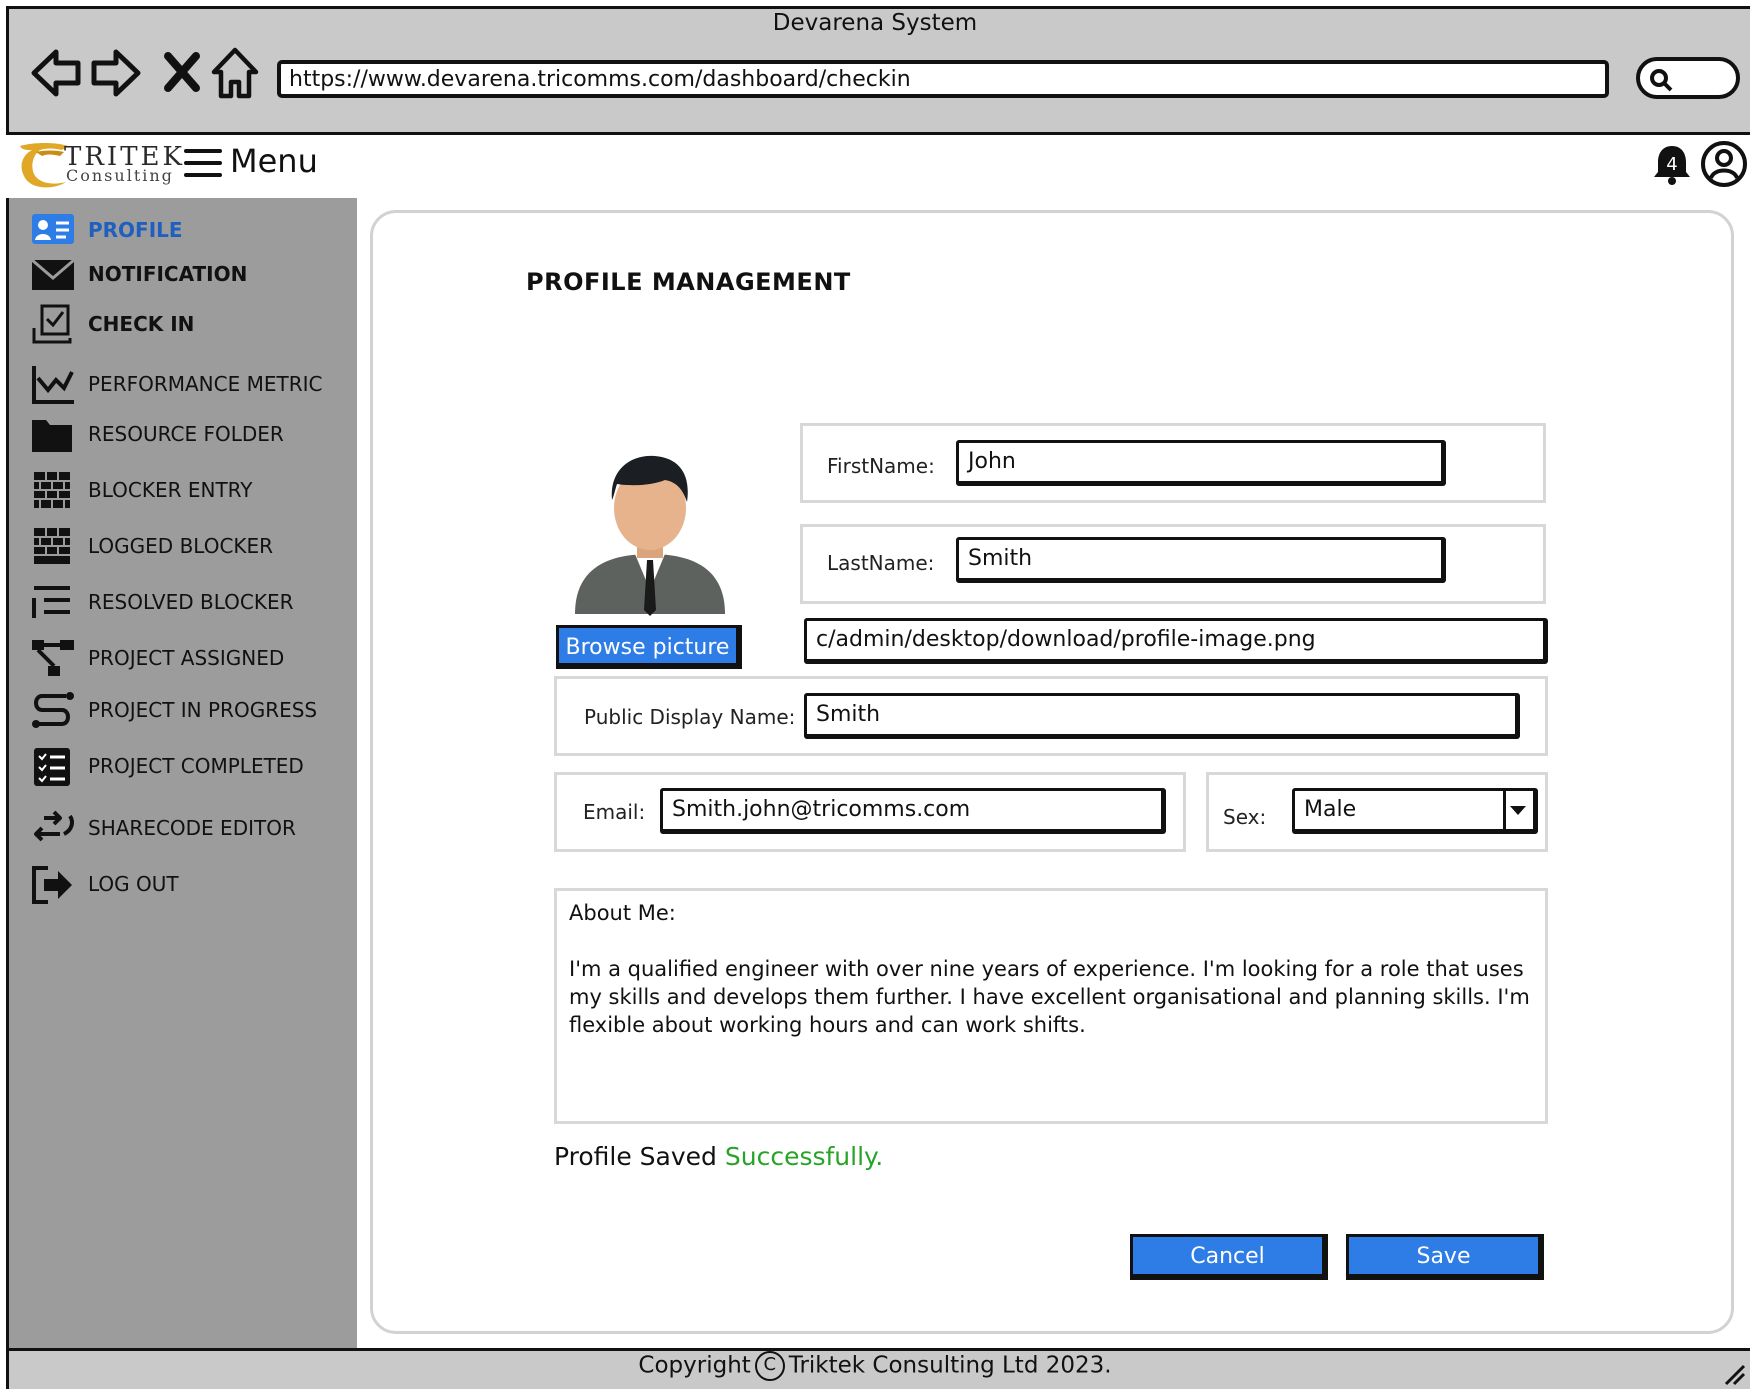 Image resolution: width=1750 pixels, height=1389 pixels. What do you see at coordinates (694, 1365) in the screenshot?
I see `copyright-prefix: Copyright` at bounding box center [694, 1365].